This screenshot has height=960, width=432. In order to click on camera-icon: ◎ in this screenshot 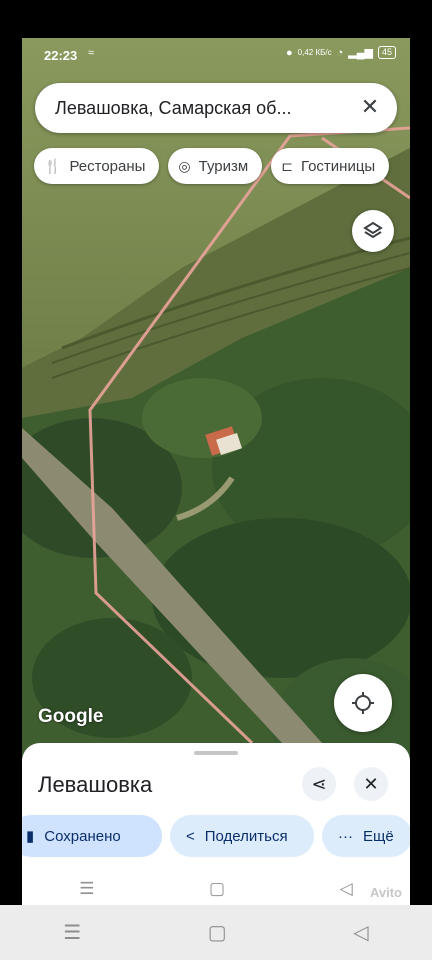, I will do `click(184, 165)`.